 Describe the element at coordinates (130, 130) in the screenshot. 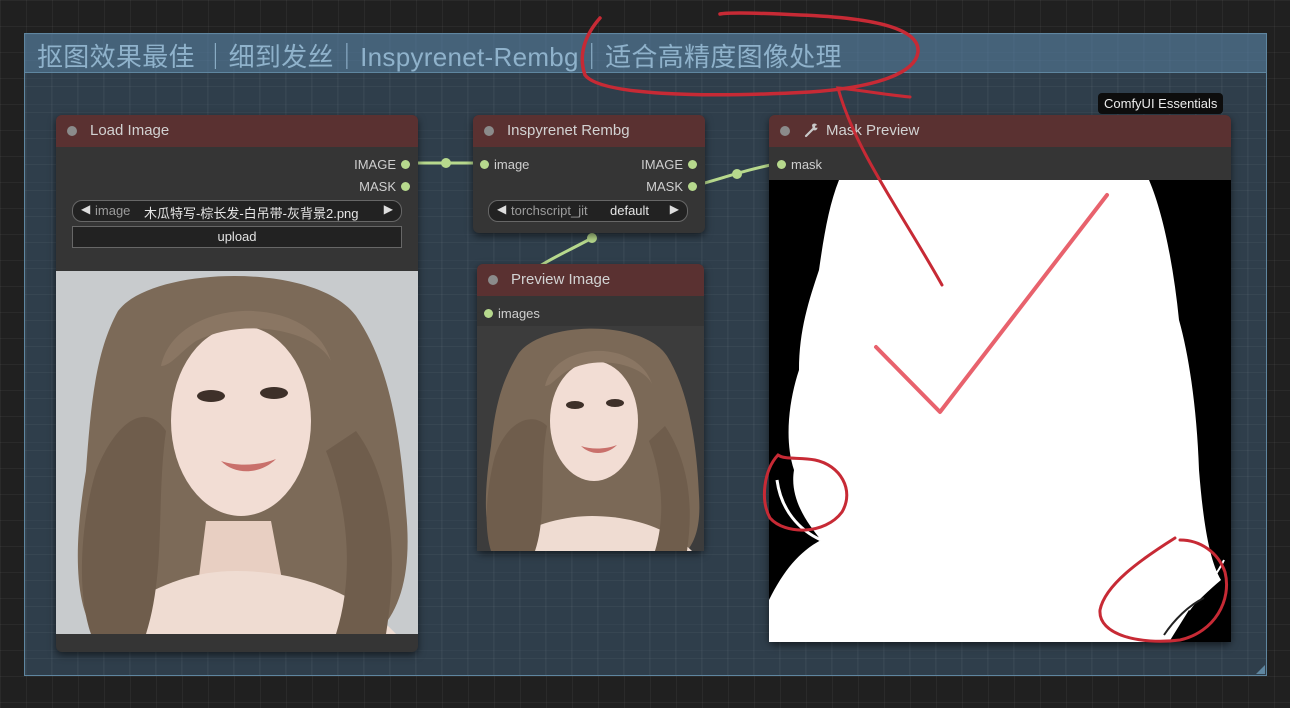

I see `node-title: Load Image` at that location.